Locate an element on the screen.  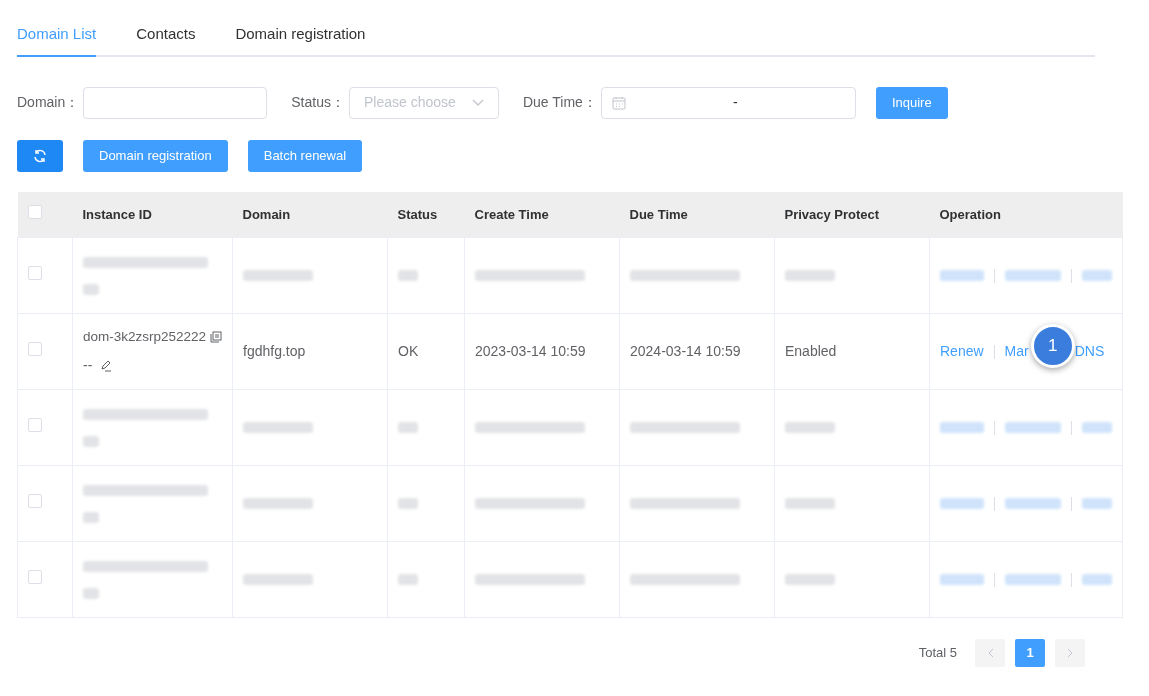
chevron-down-icon is located at coordinates (477, 102).